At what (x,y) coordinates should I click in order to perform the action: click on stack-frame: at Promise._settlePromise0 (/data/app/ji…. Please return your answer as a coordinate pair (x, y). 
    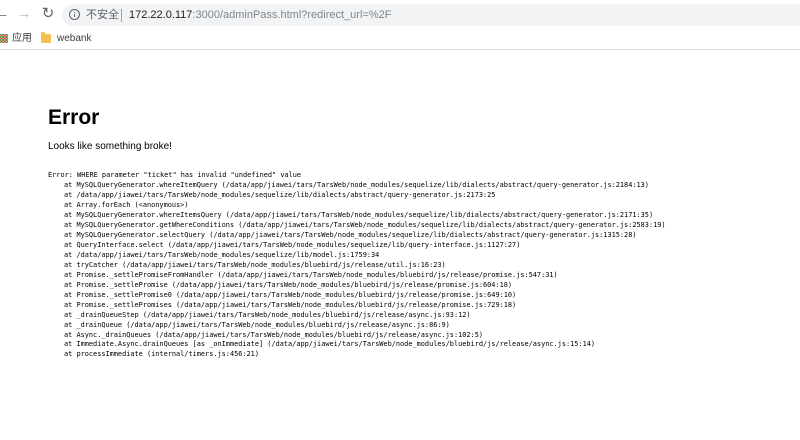
    Looking at the image, I should click on (290, 294).